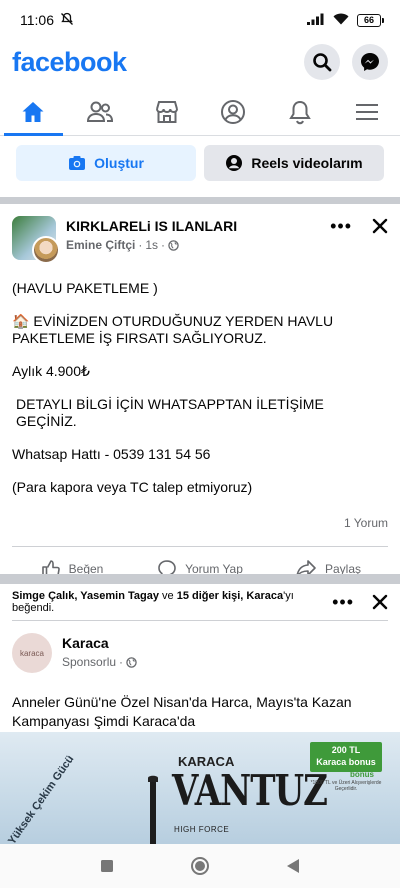  Describe the element at coordinates (366, 523) in the screenshot. I see `comment-count: 1 Yorum` at that location.